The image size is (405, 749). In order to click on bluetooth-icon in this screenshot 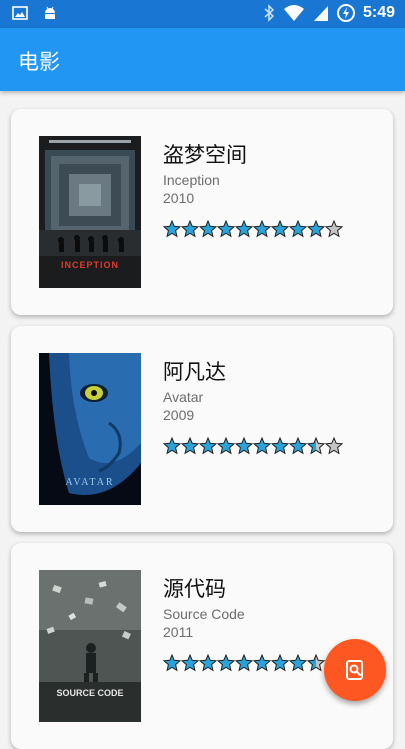, I will do `click(269, 13)`.